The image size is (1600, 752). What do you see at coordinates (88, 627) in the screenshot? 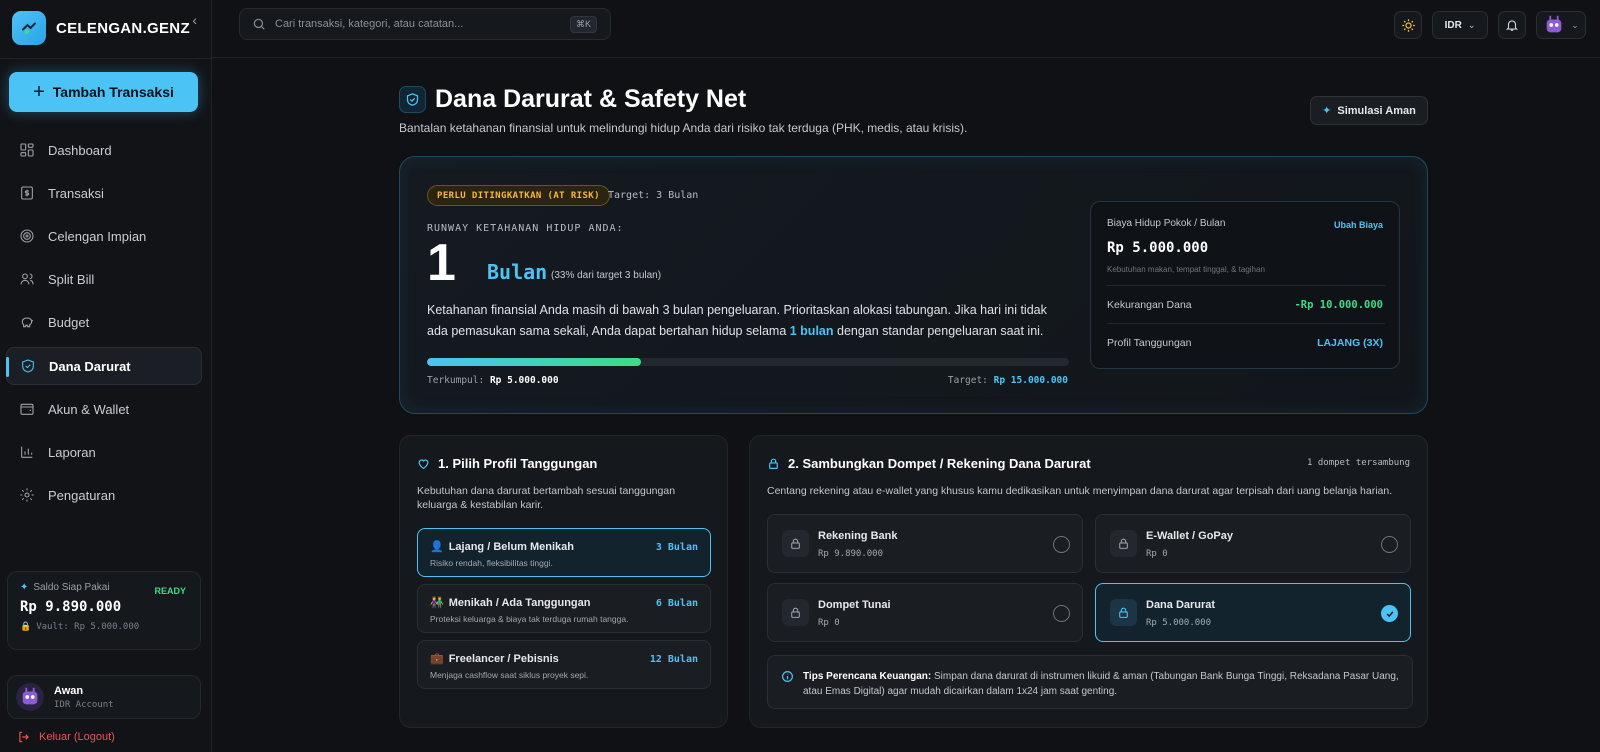
I see `vault-text: Vault: Rp 5.000.000` at bounding box center [88, 627].